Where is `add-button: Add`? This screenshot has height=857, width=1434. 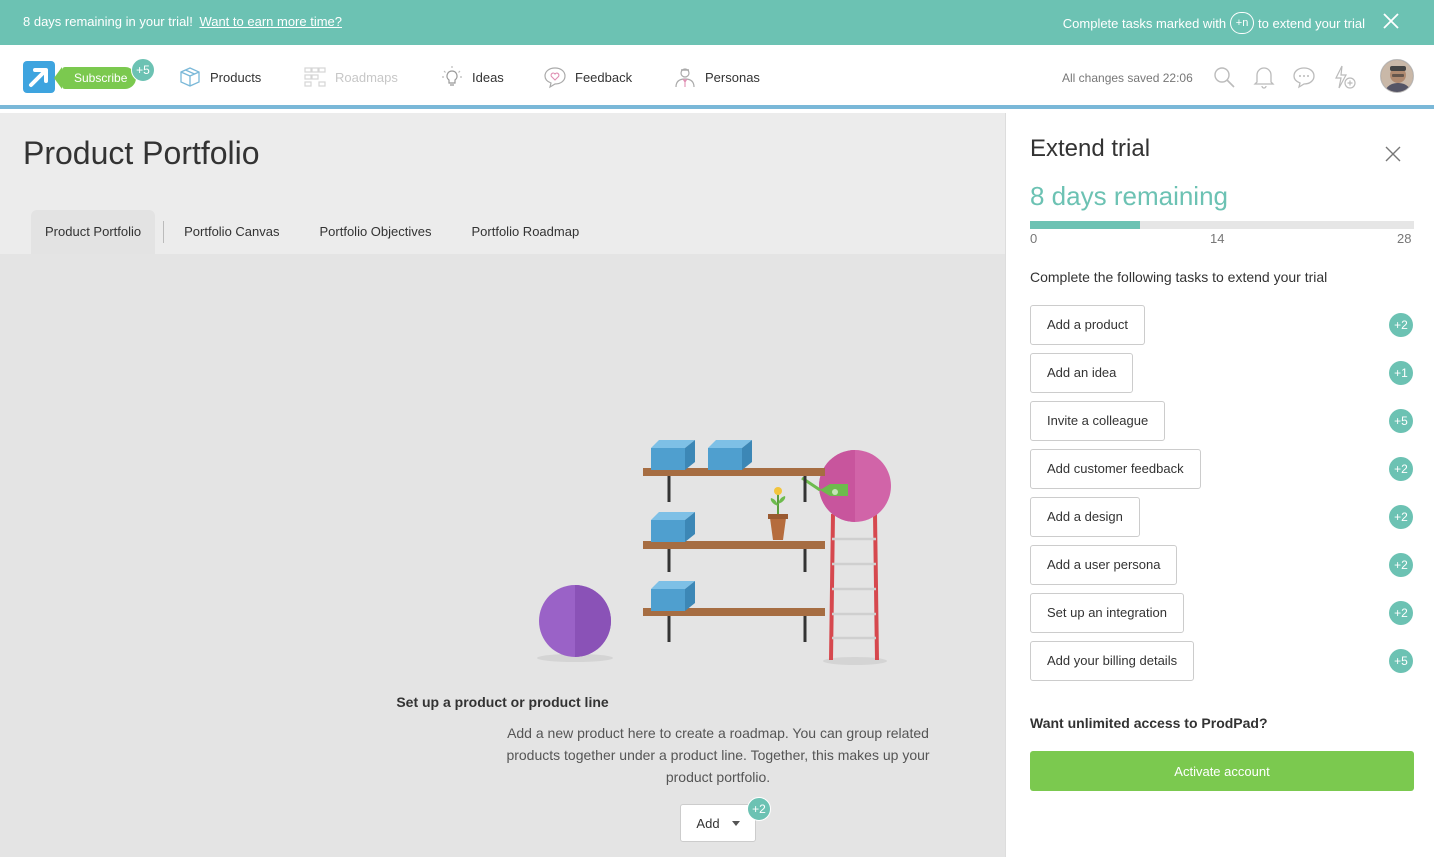
add-button: Add is located at coordinates (718, 823).